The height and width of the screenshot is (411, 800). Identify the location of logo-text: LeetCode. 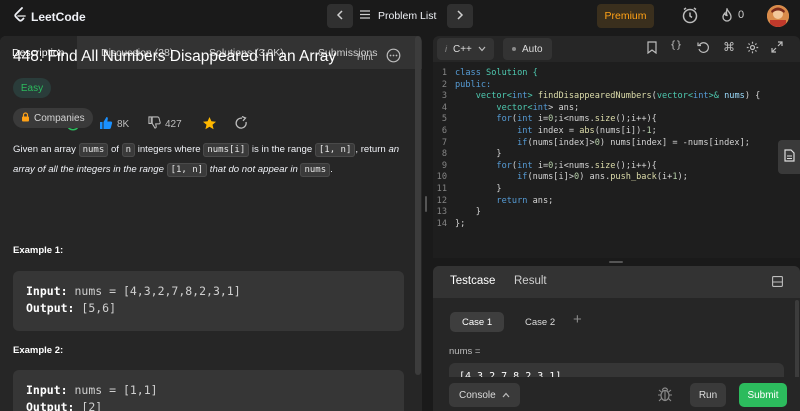
(58, 16).